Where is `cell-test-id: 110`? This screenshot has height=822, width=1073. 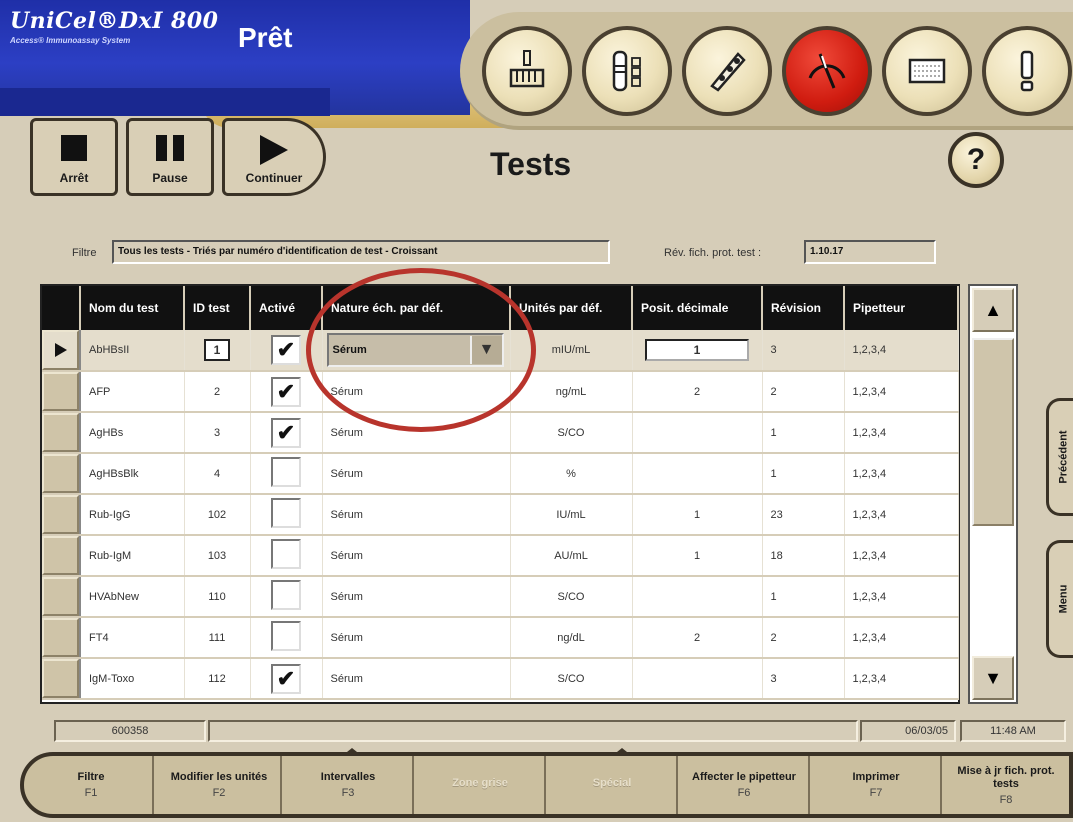
cell-test-id: 110 is located at coordinates (217, 597).